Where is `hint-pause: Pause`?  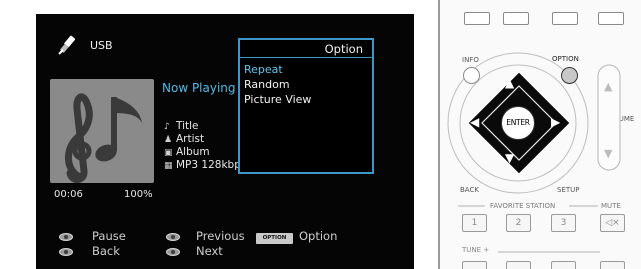
hint-pause: Pause is located at coordinates (109, 236).